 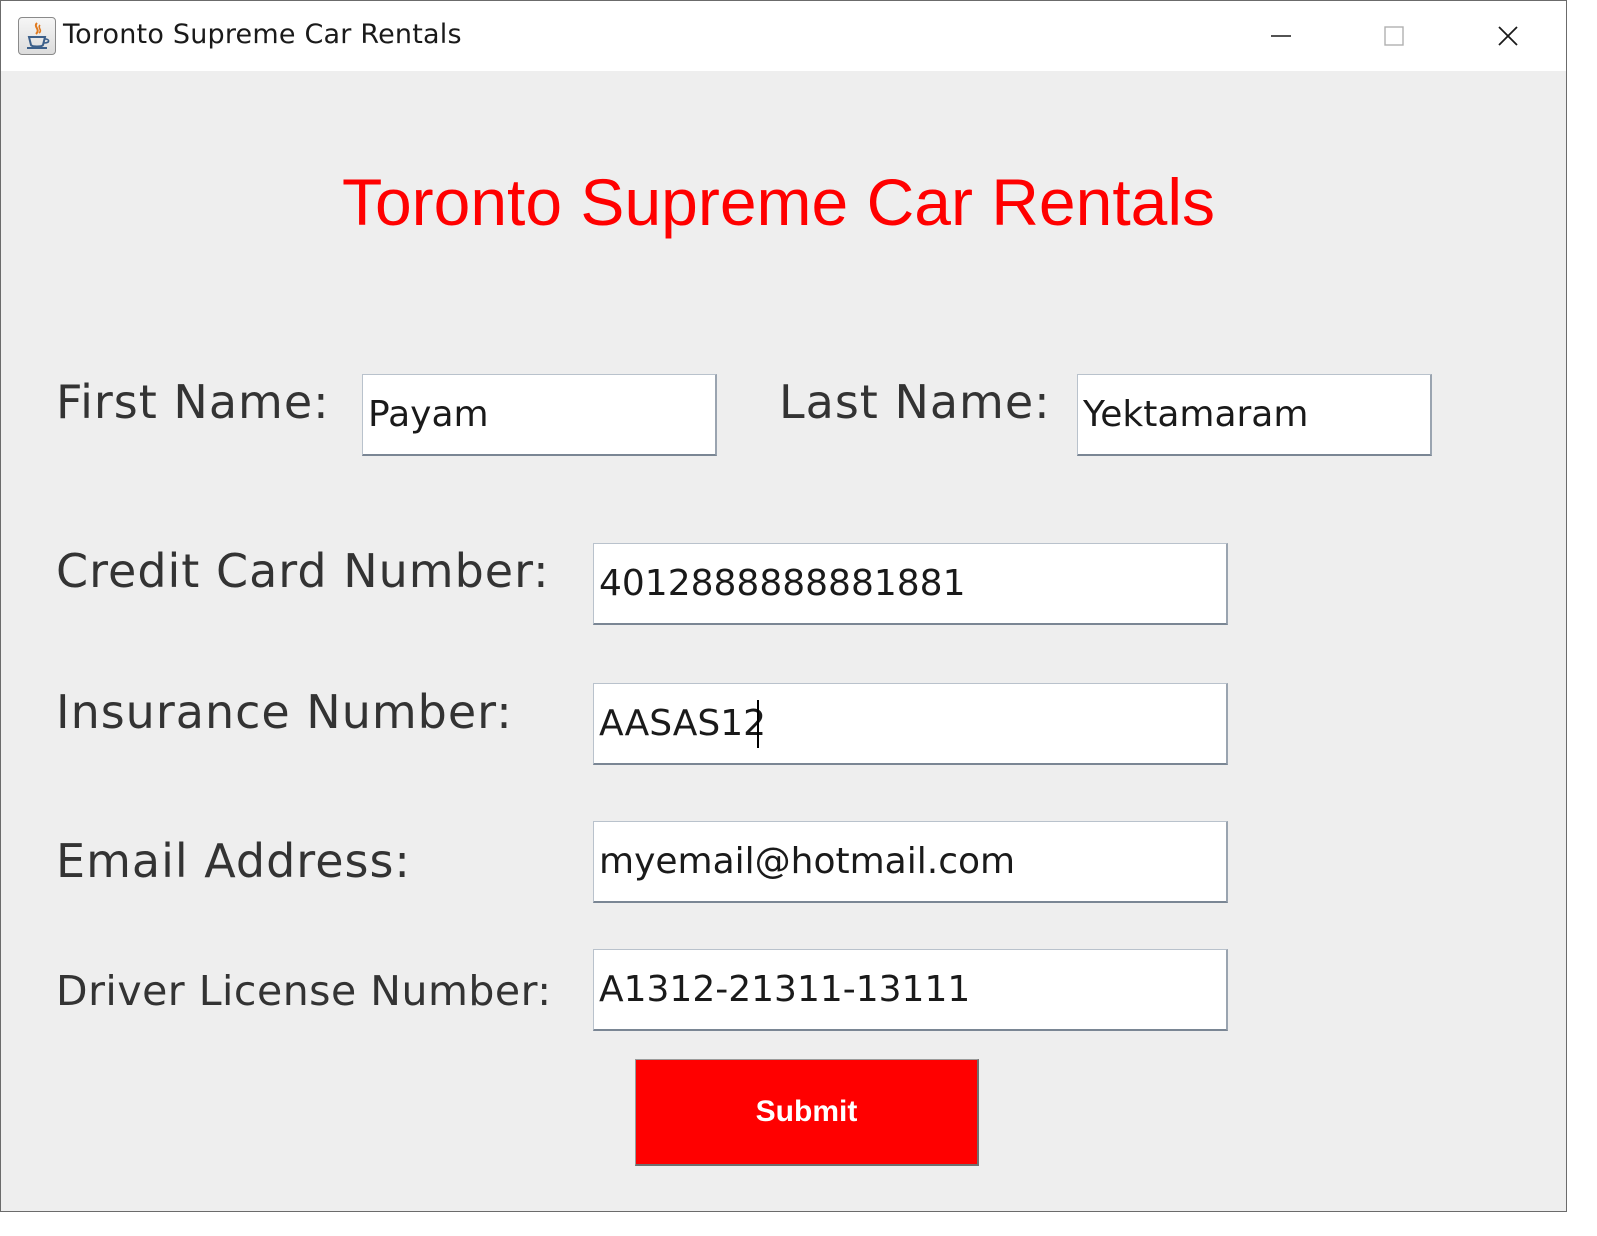 What do you see at coordinates (807, 1112) in the screenshot?
I see `submit-button: Submit` at bounding box center [807, 1112].